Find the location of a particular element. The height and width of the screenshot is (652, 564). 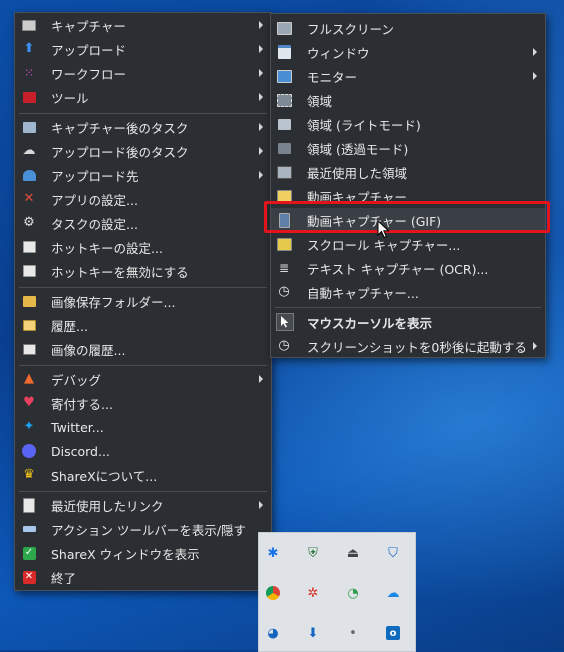

region-transparent-icon is located at coordinates (284, 148).